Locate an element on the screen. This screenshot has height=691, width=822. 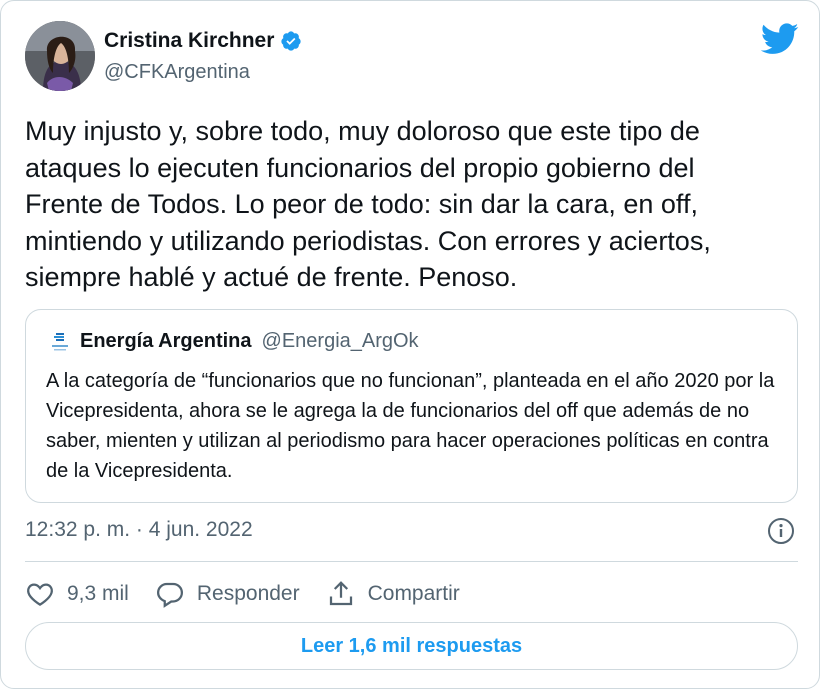
share-label: Compartir is located at coordinates (413, 593).